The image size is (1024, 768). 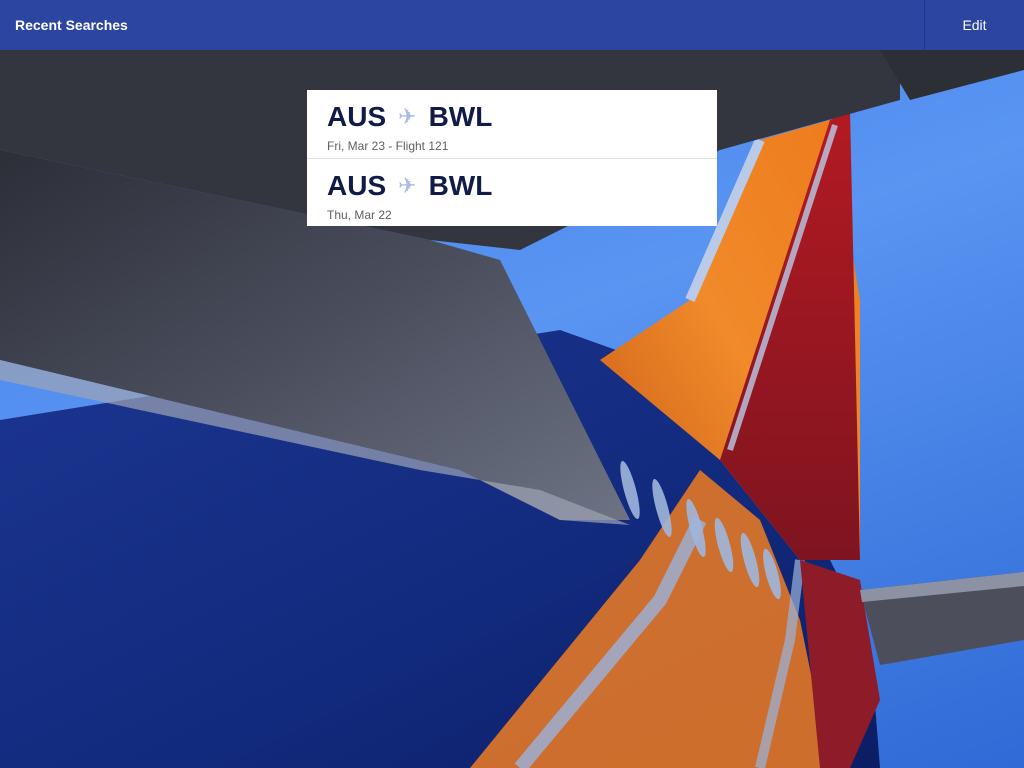 I want to click on recent-search-item: AUS ✈ BWL Fri, Mar 23 - Flight 121, so click(x=512, y=124).